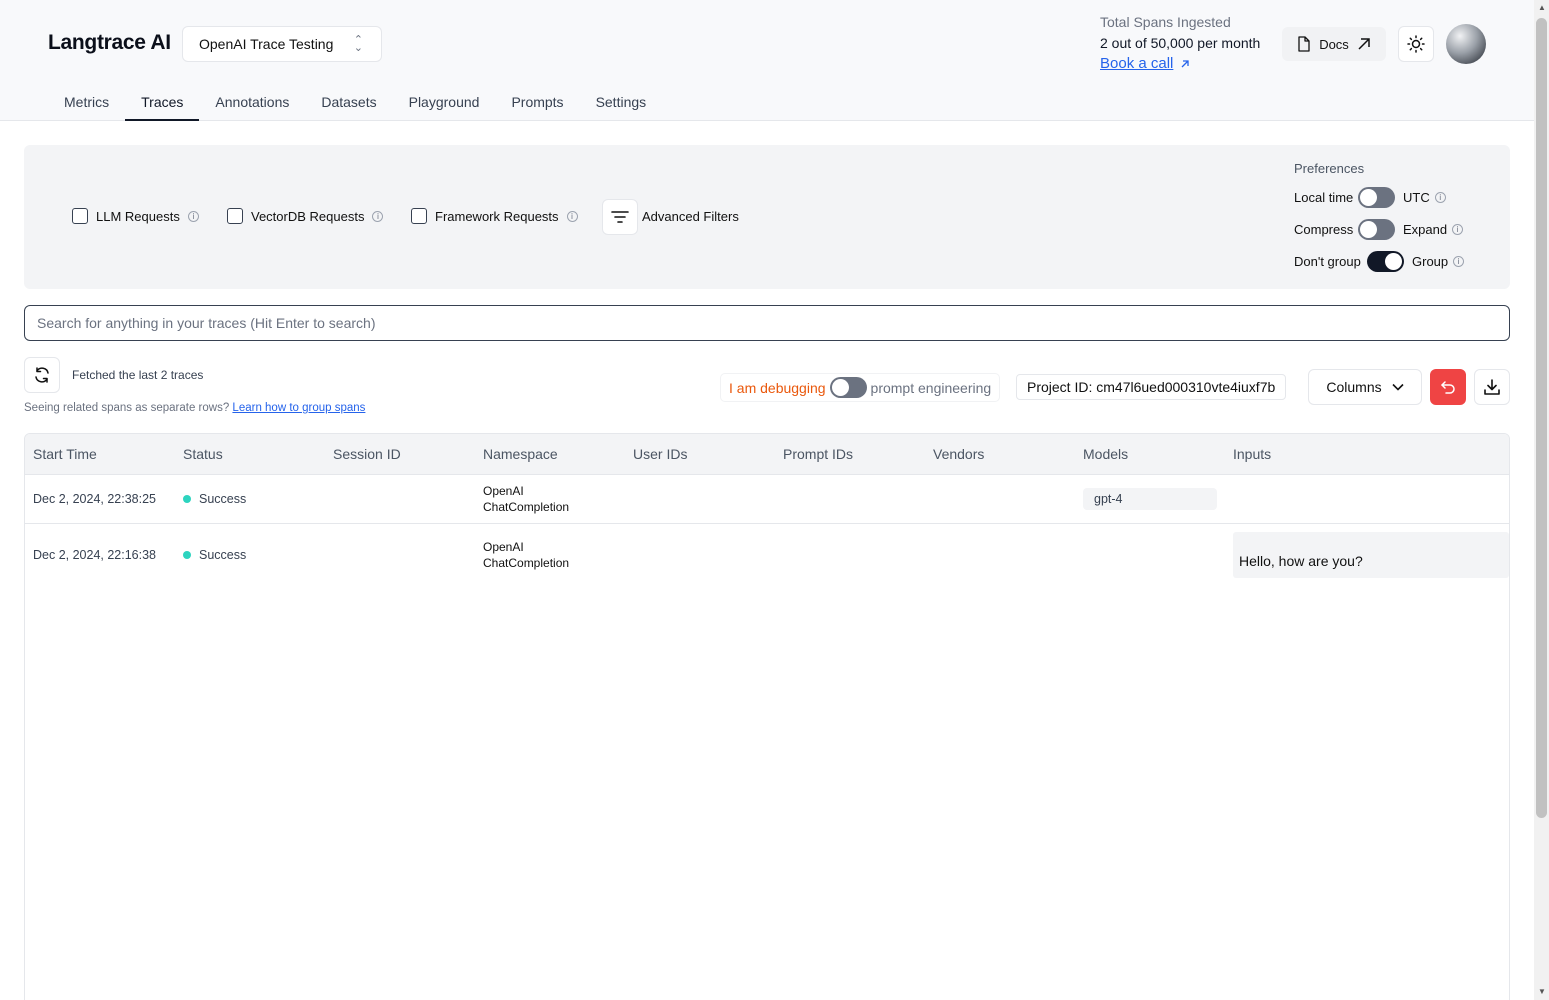 This screenshot has height=1000, width=1549. Describe the element at coordinates (138, 375) in the screenshot. I see `fetched-status: Fetched the last 2 traces` at that location.